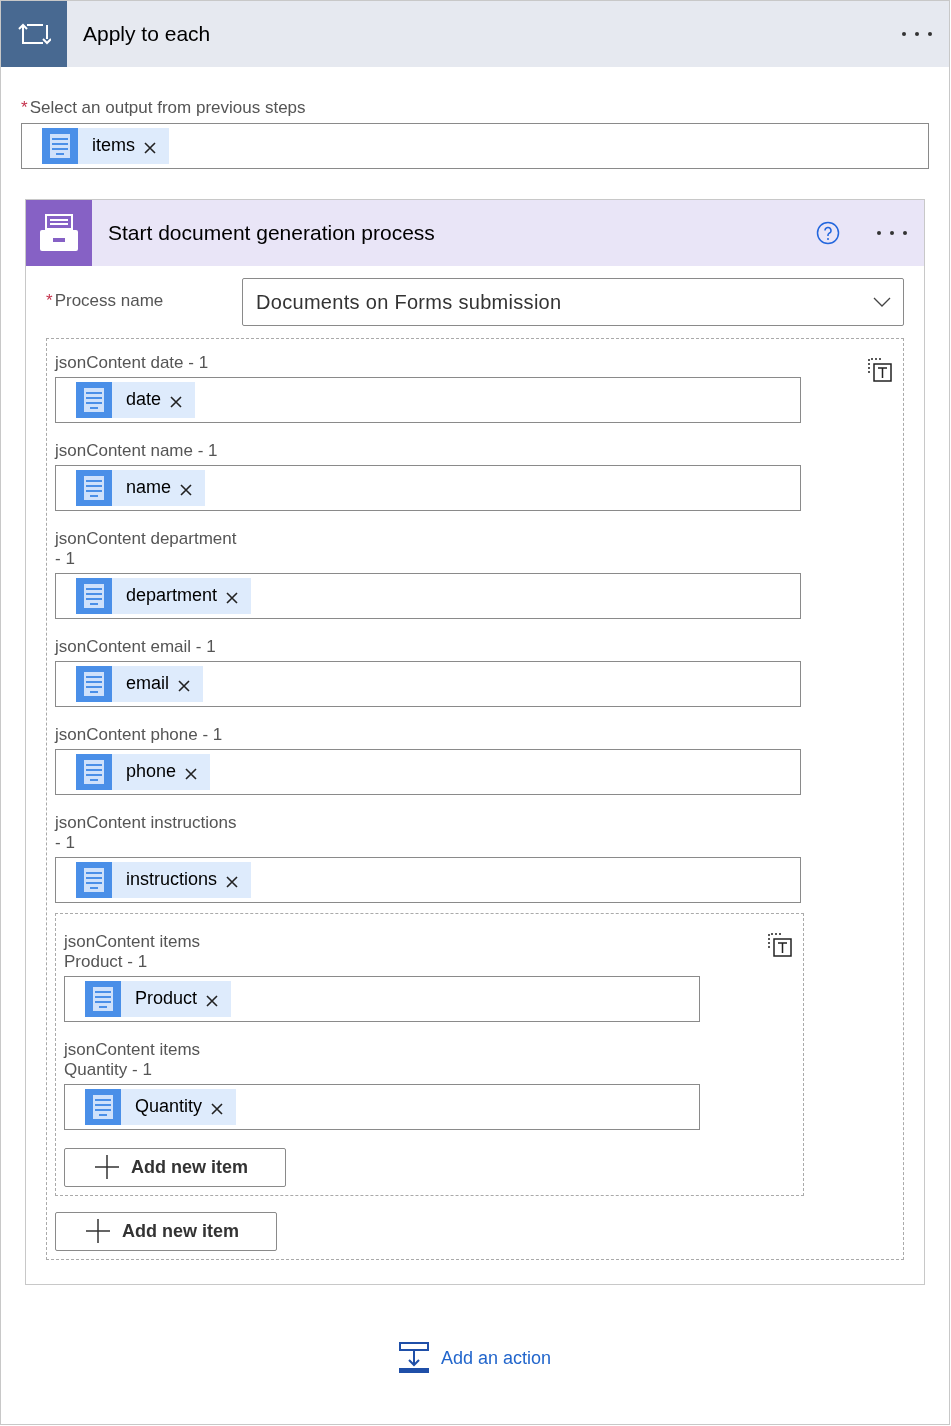 Image resolution: width=951 pixels, height=1426 pixels. Describe the element at coordinates (151, 771) in the screenshot. I see `token-label: phone` at that location.